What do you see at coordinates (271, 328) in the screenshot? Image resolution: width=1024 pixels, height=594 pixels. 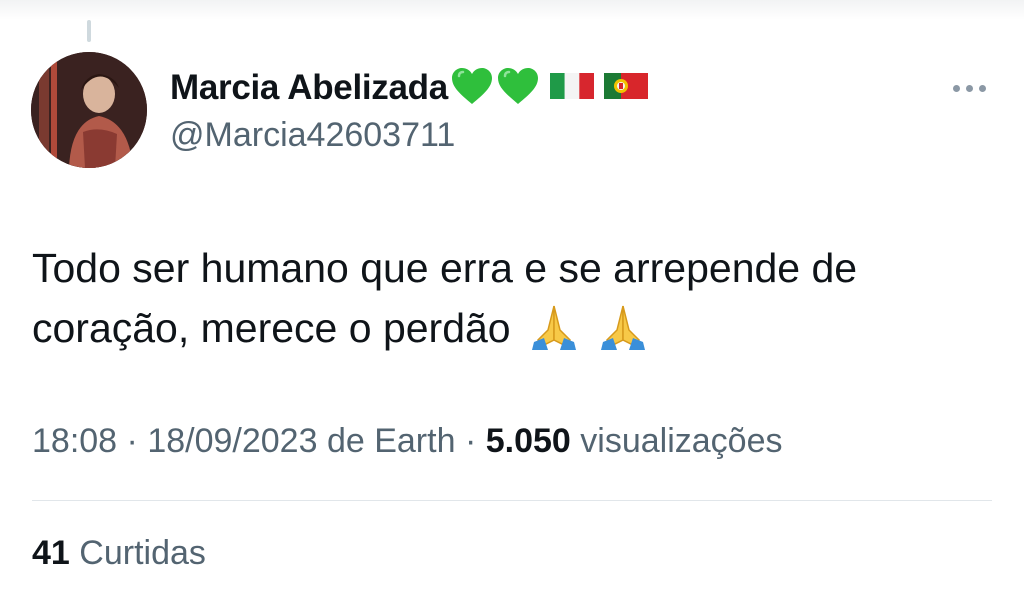 I see `tweet-text-line-2: coração, merece o perdão` at bounding box center [271, 328].